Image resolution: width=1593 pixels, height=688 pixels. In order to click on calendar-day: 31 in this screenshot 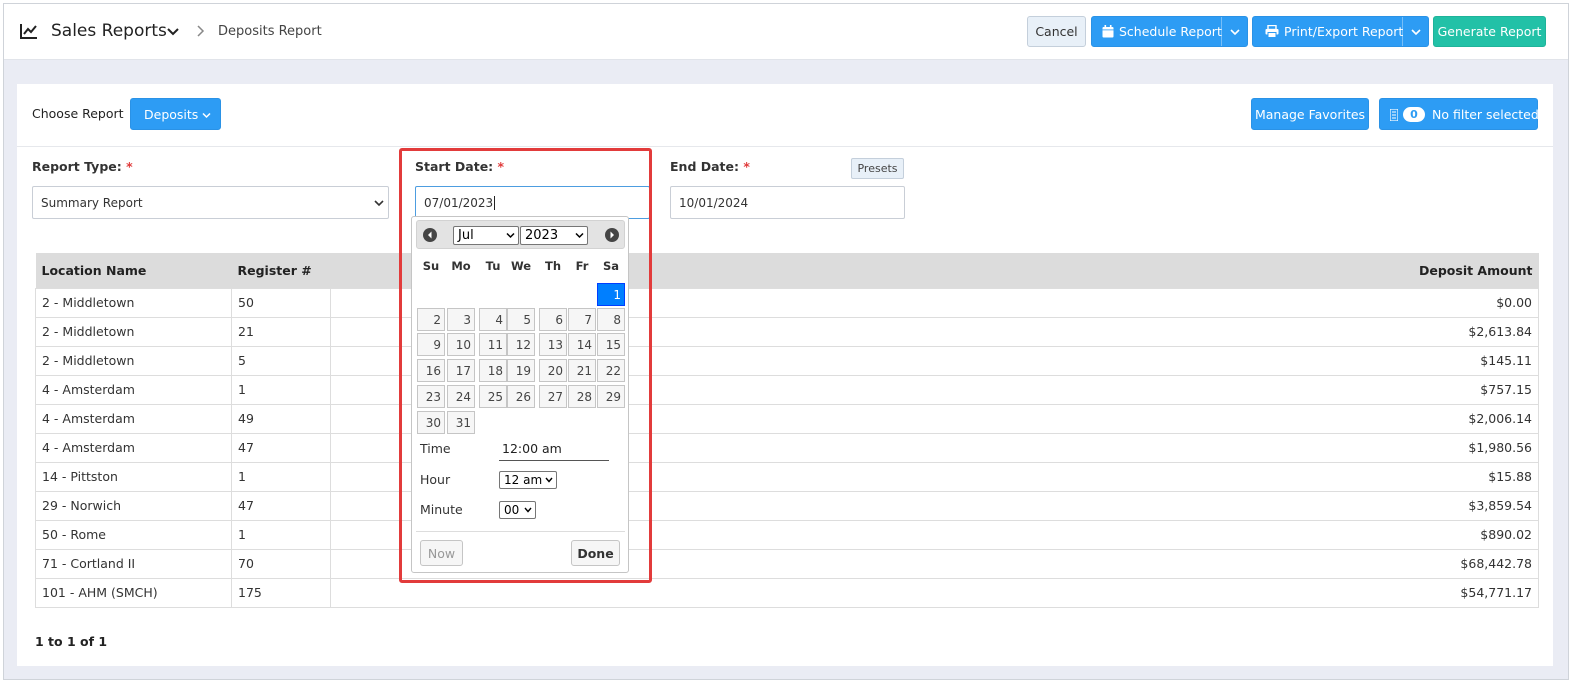, I will do `click(461, 422)`.